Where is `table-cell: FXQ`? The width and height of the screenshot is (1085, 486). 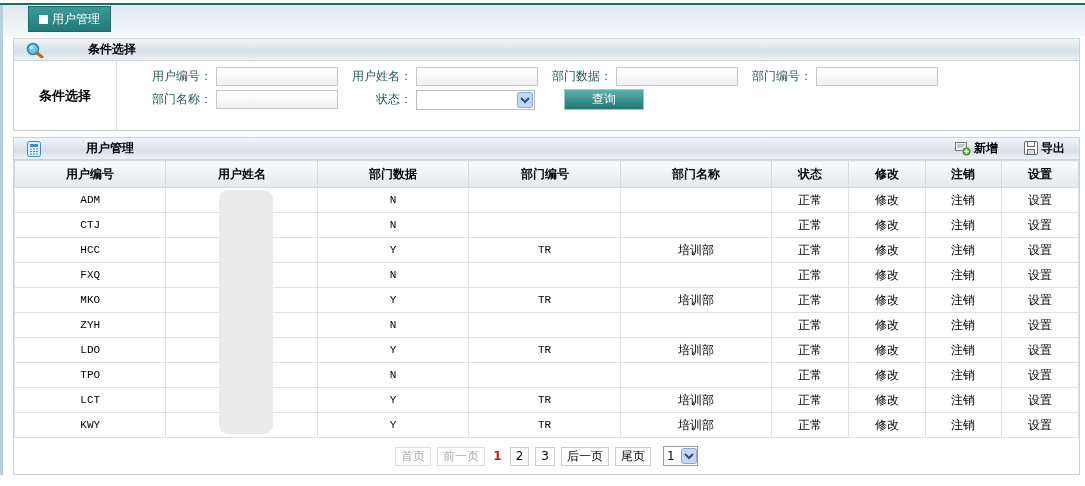 table-cell: FXQ is located at coordinates (90, 275).